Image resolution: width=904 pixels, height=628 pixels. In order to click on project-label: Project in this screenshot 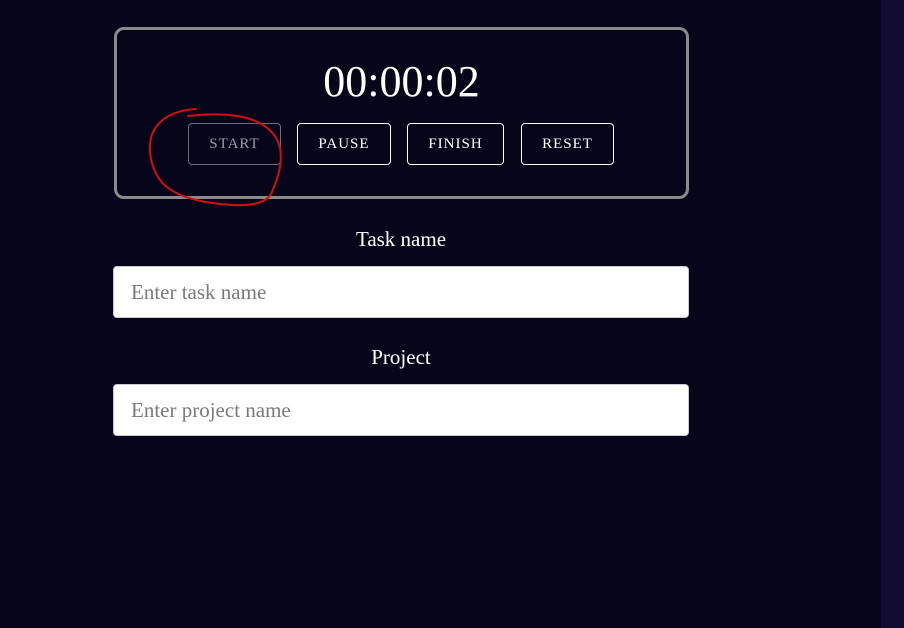, I will do `click(401, 357)`.